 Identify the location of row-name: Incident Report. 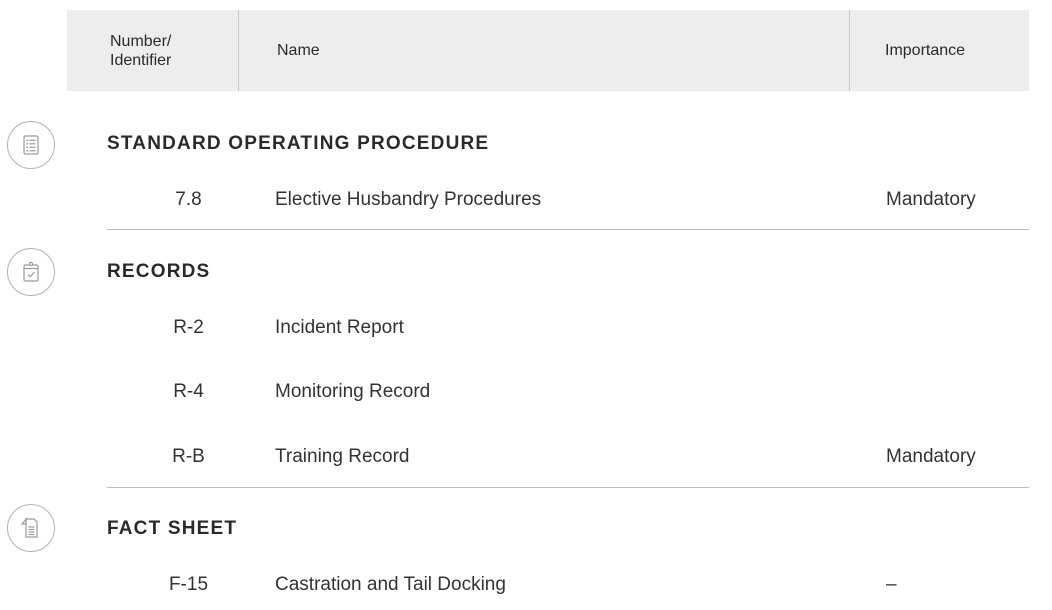
(339, 328).